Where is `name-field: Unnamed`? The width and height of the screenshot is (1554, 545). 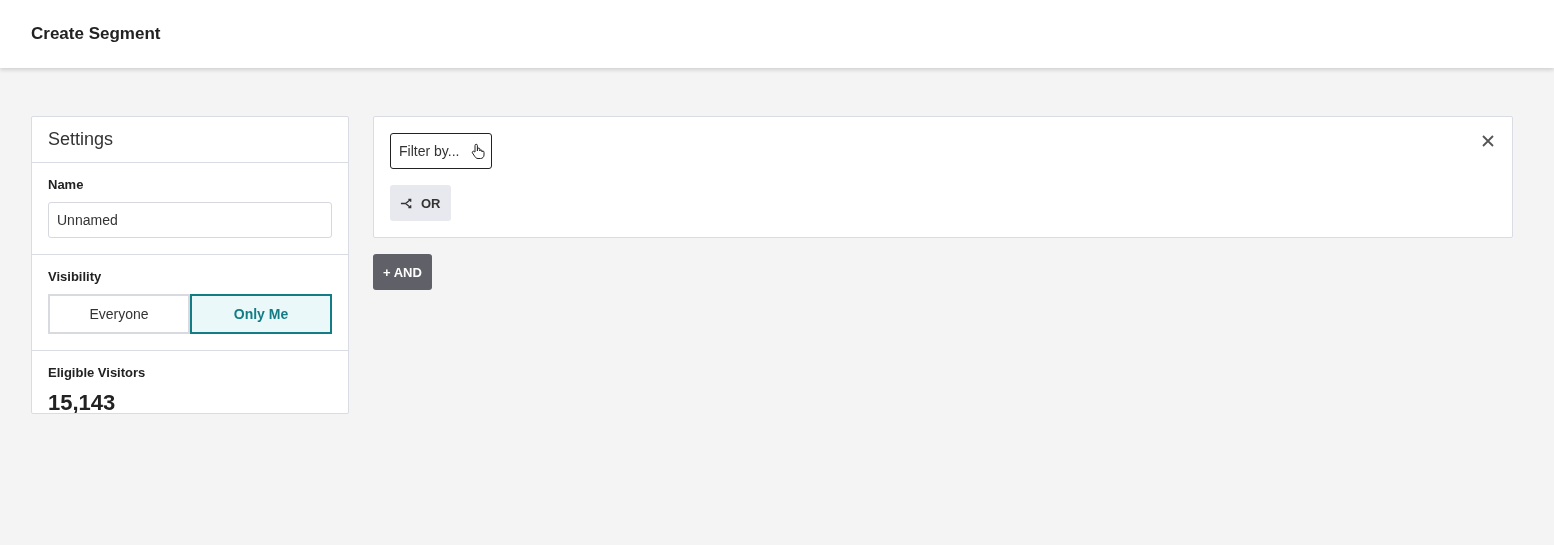
name-field: Unnamed is located at coordinates (190, 220).